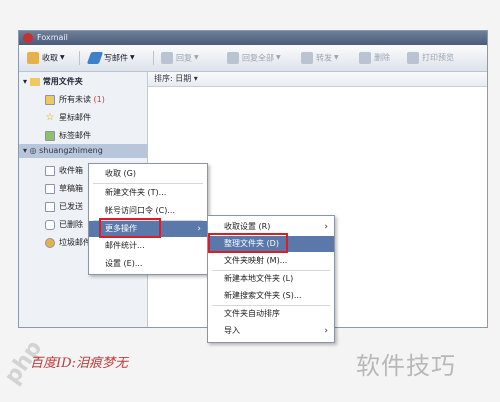 This screenshot has width=500, height=402. Describe the element at coordinates (271, 279) in the screenshot. I see `menu-item-new-local-folder: 新建本地文件夹 (L)` at that location.